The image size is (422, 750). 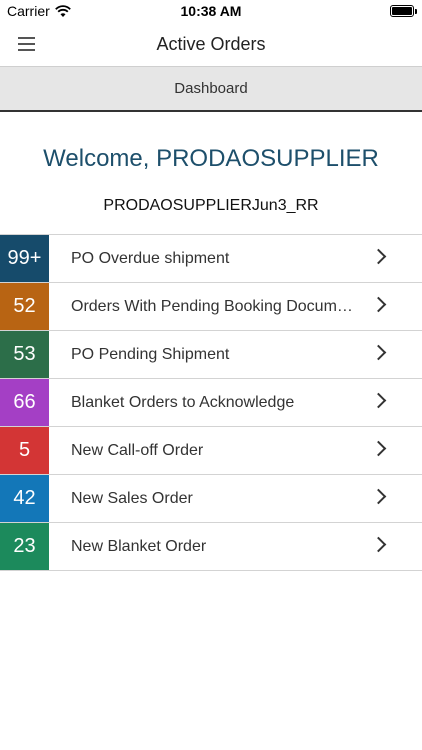 I want to click on count-badge: 52, so click(x=24, y=306).